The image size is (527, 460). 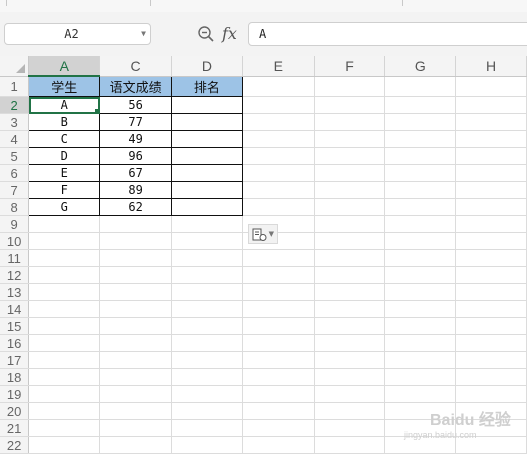 I want to click on row-header: 4, so click(x=15, y=139).